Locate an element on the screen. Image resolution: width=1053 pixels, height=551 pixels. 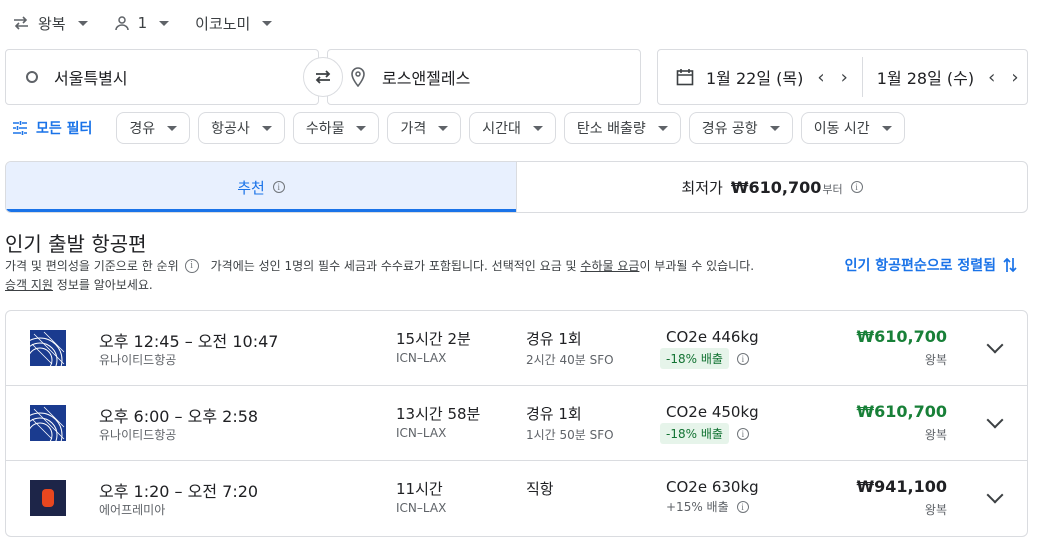
flight-times: 오후 1:20 – 오전 7:20 is located at coordinates (179, 491).